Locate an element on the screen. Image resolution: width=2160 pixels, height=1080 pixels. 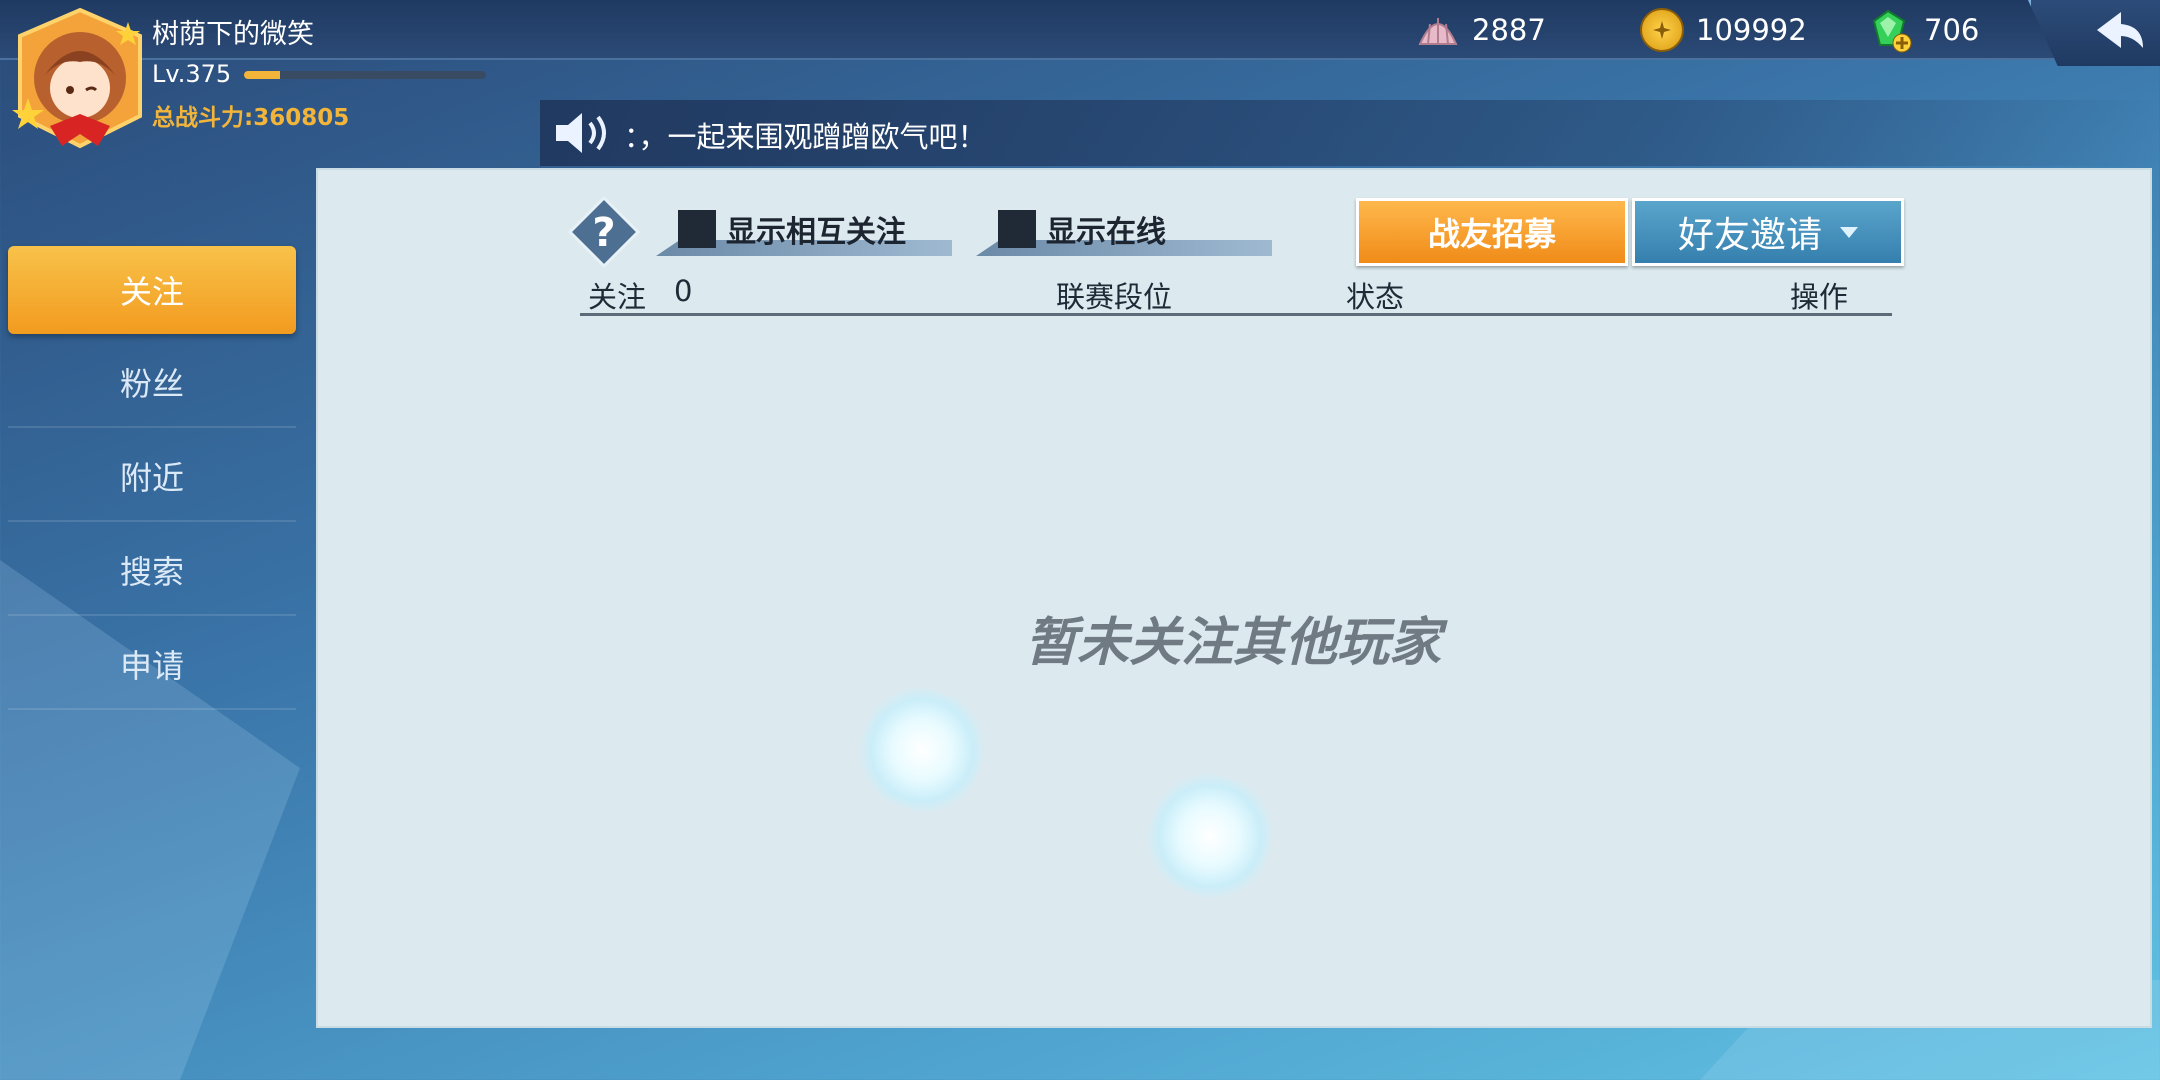
gem-plus-icon is located at coordinates (1889, 30).